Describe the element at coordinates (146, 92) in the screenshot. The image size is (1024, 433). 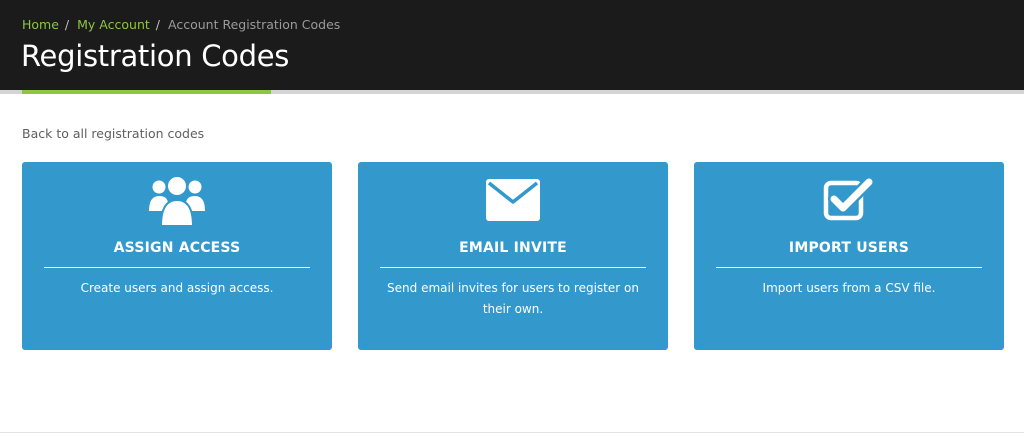
I see `header-accent-bar` at that location.